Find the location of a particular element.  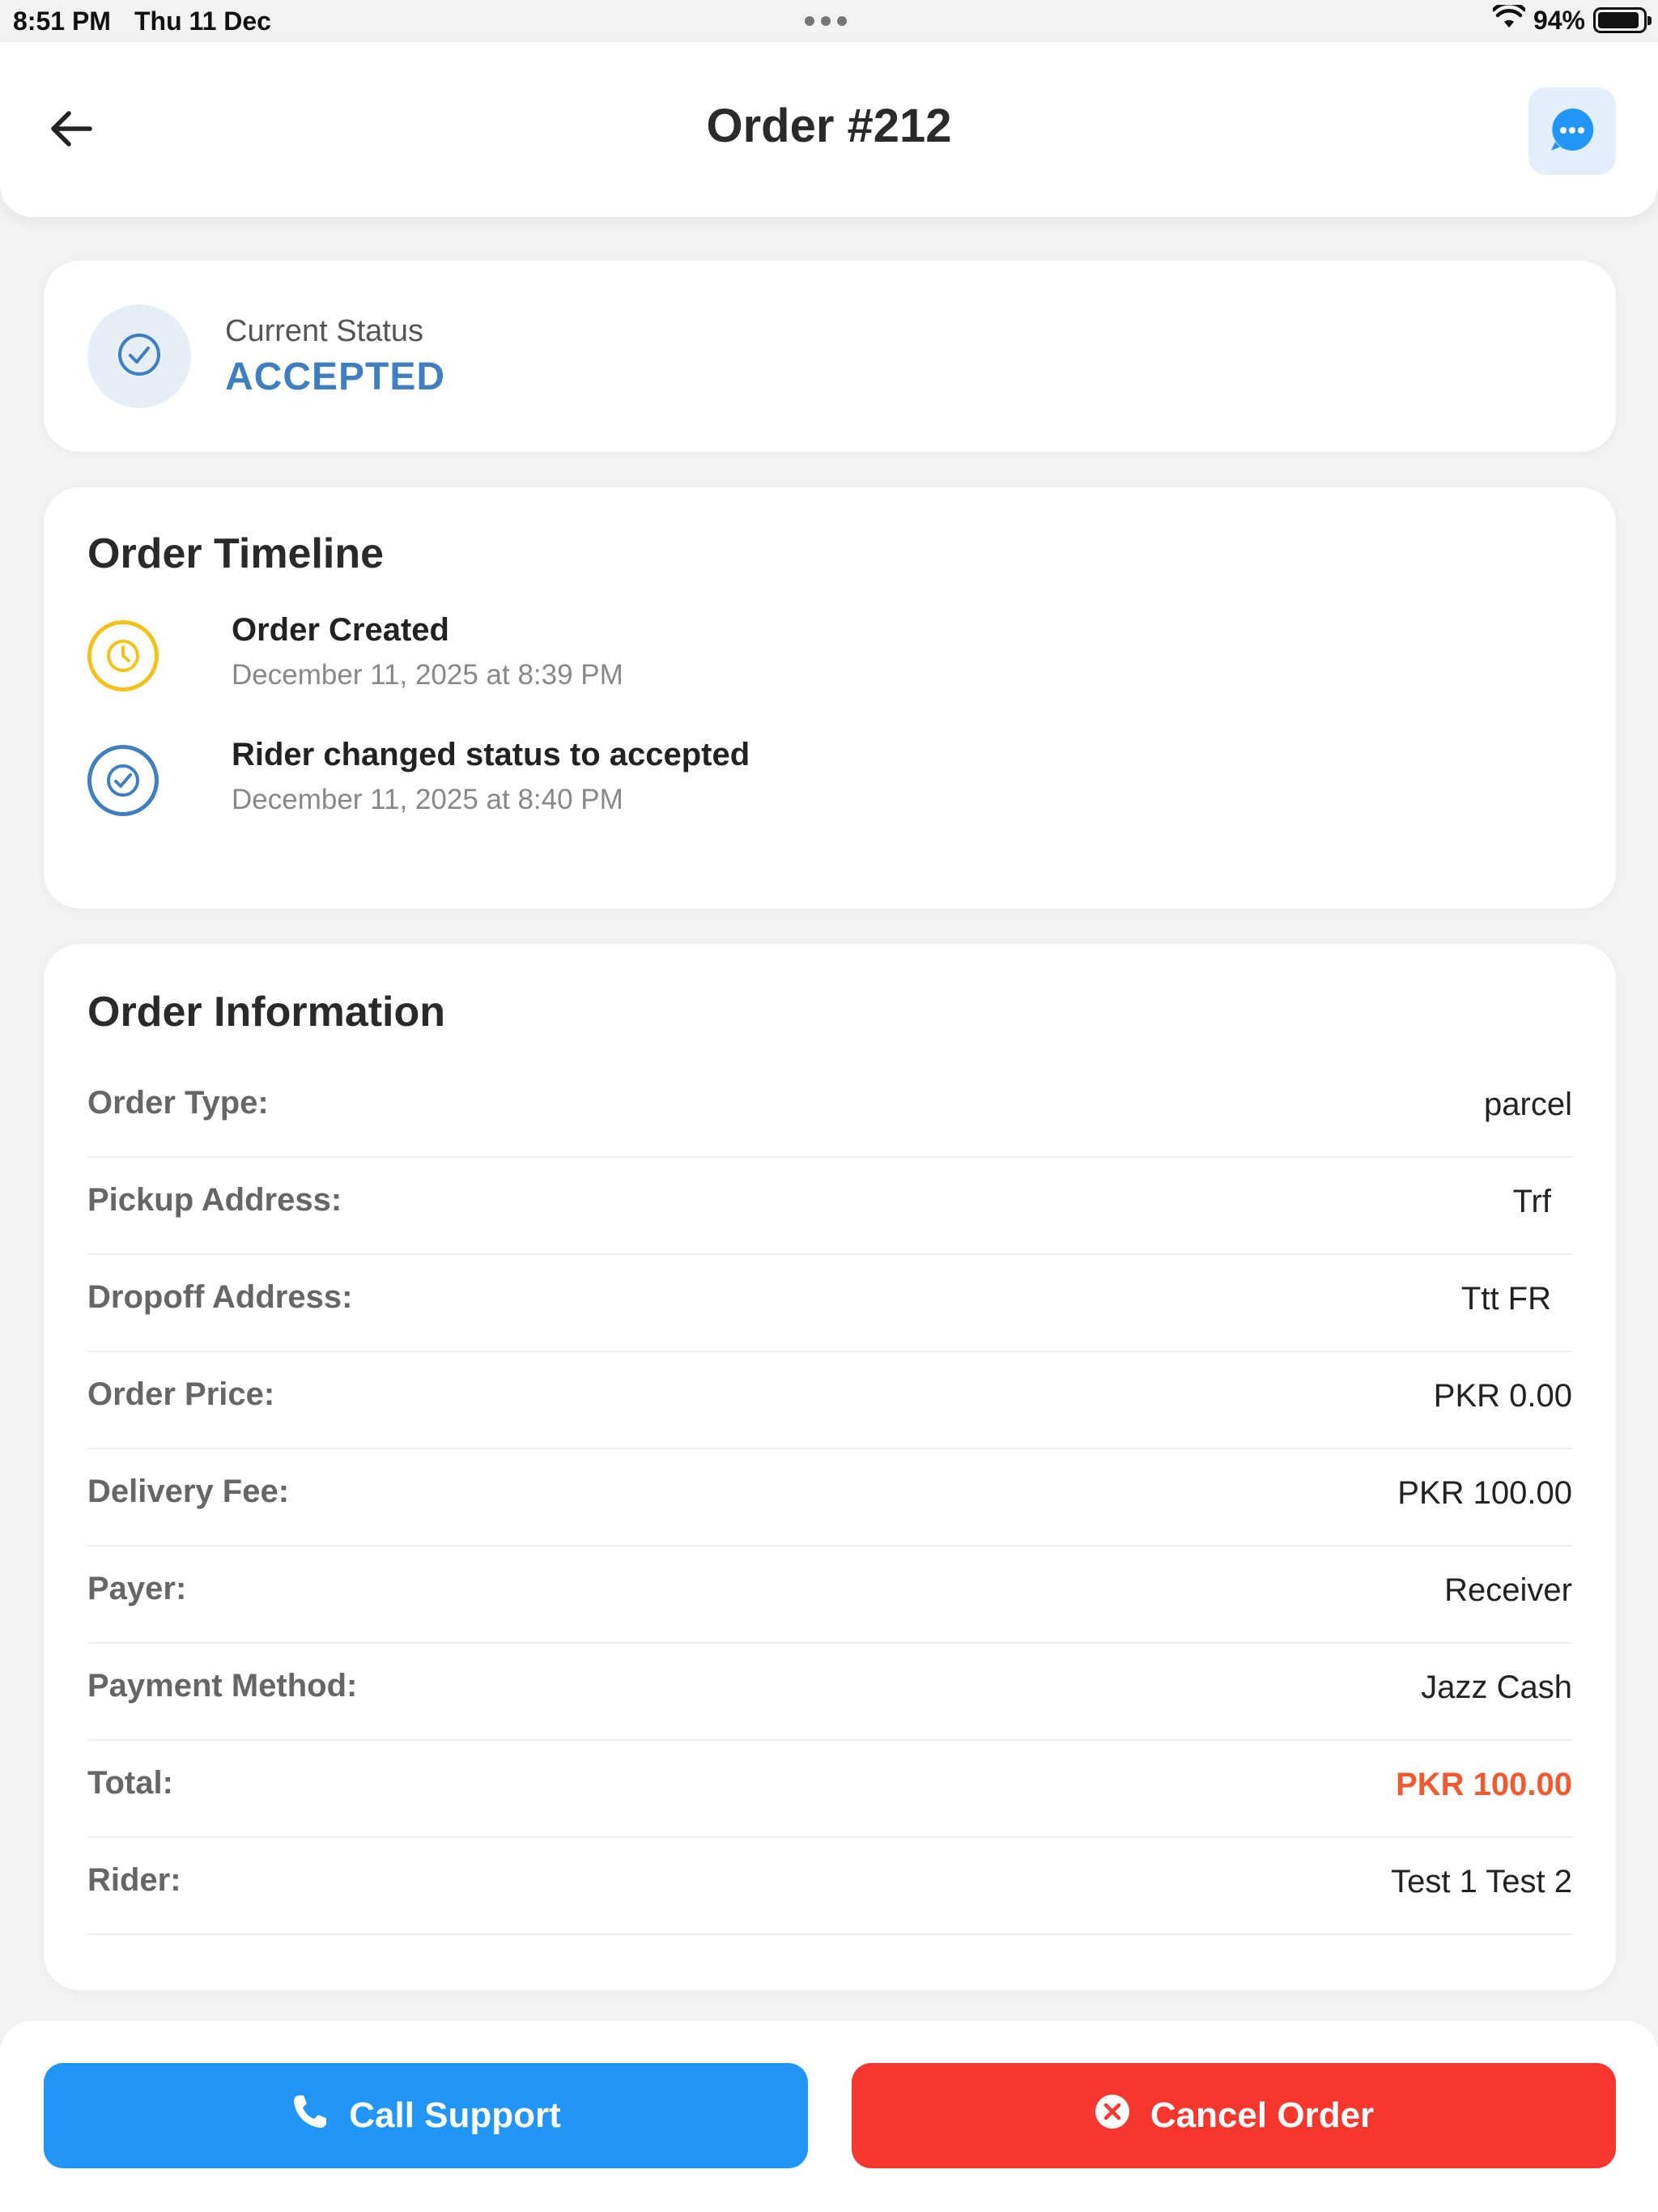

timeline-item-time: December 11, 2025 at 8:39 PM is located at coordinates (427, 675).